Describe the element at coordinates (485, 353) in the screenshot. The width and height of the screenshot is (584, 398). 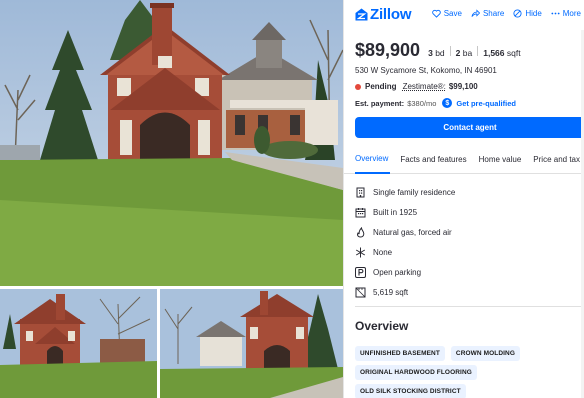
I see `feature-tag: CROWN MOLDING` at that location.